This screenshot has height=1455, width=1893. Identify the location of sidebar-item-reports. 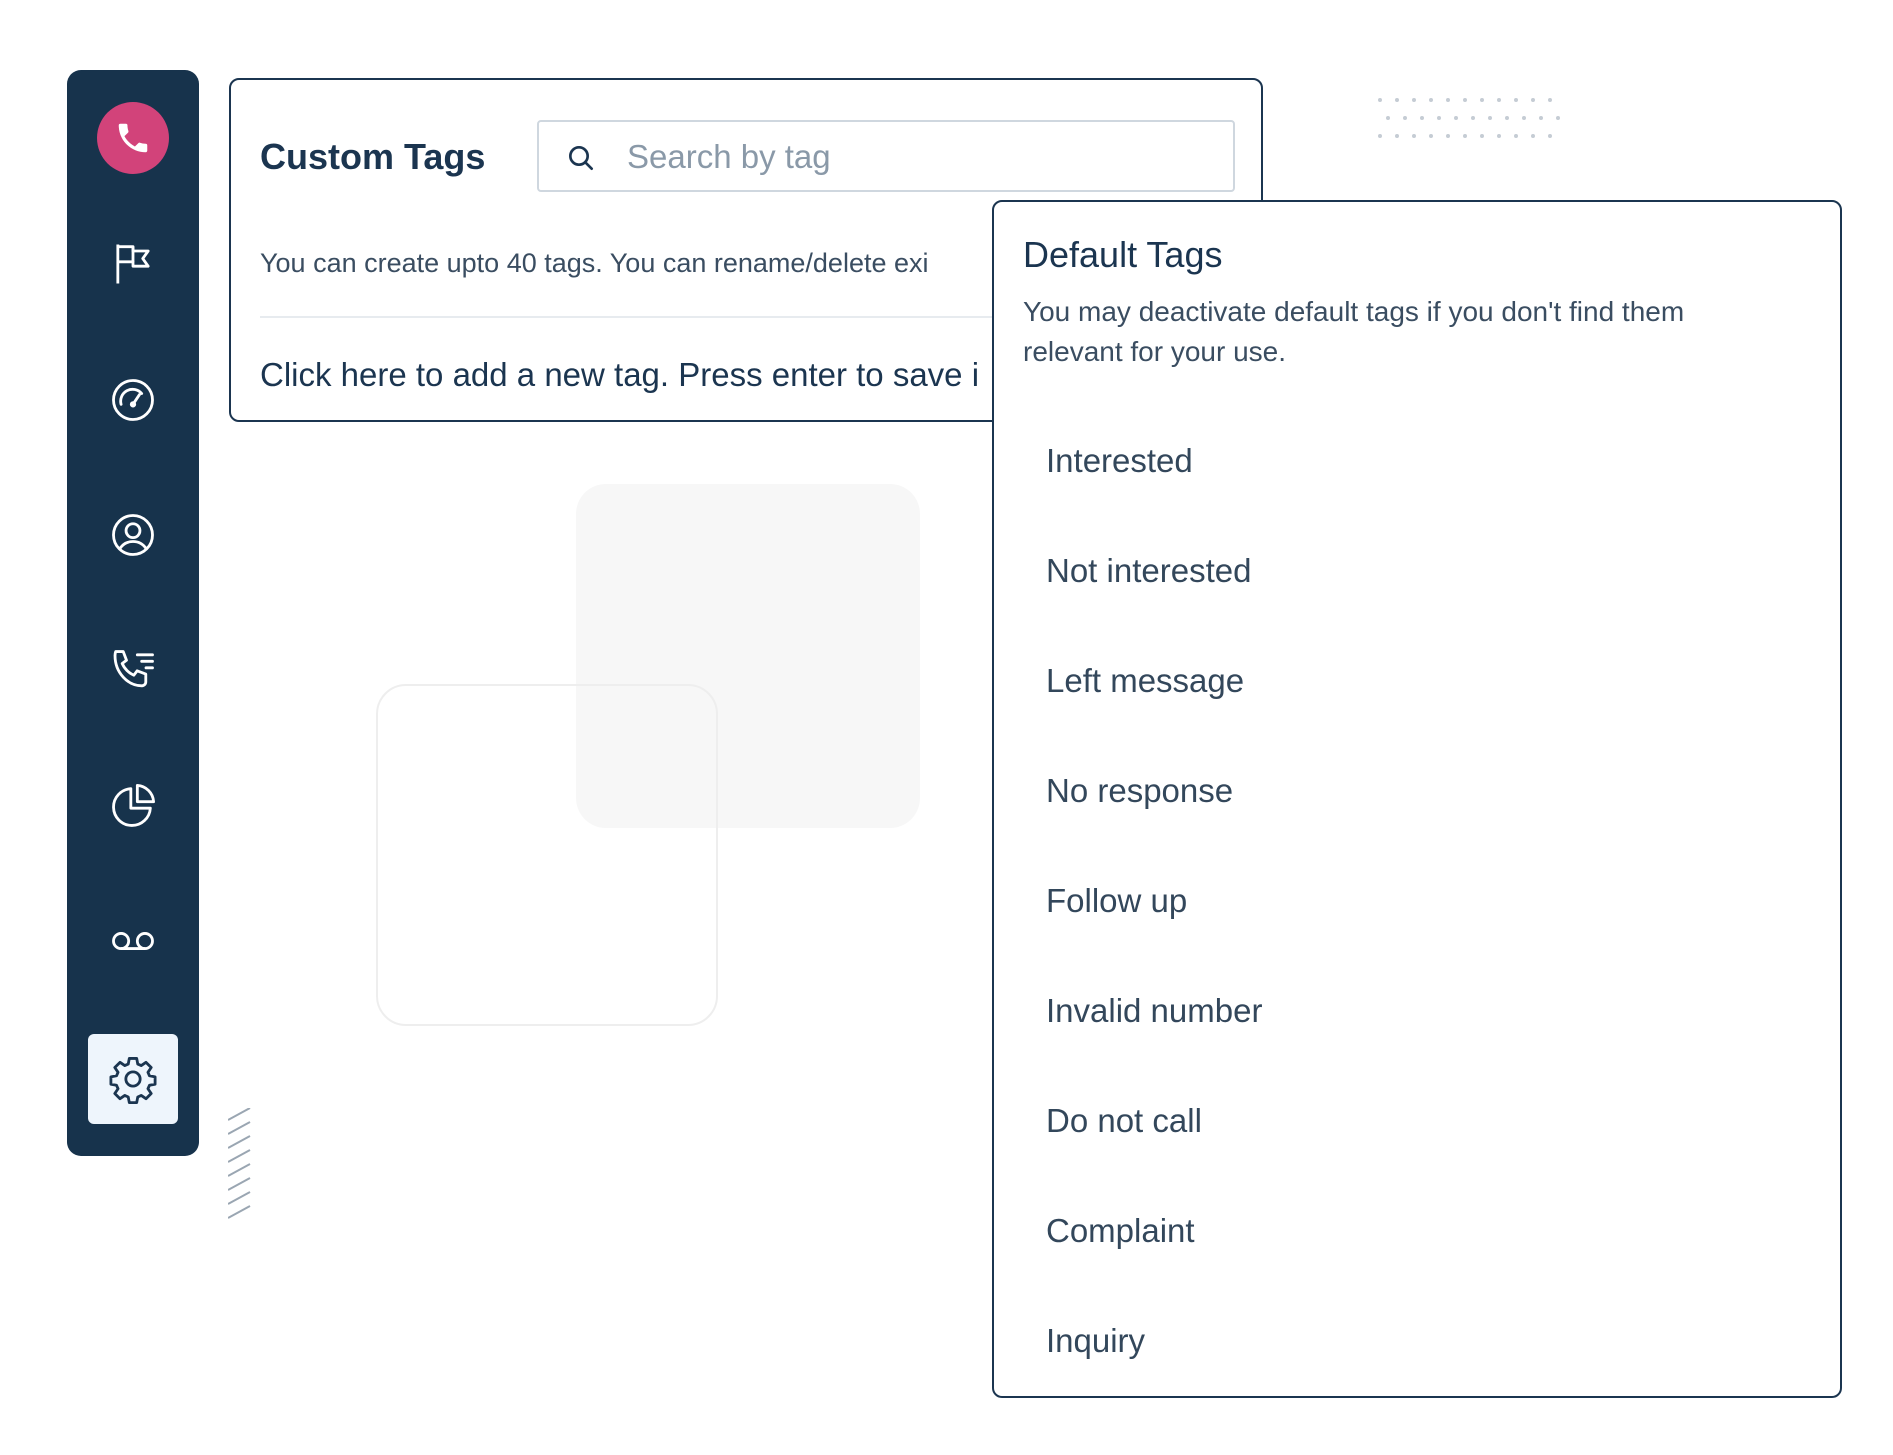
(133, 806).